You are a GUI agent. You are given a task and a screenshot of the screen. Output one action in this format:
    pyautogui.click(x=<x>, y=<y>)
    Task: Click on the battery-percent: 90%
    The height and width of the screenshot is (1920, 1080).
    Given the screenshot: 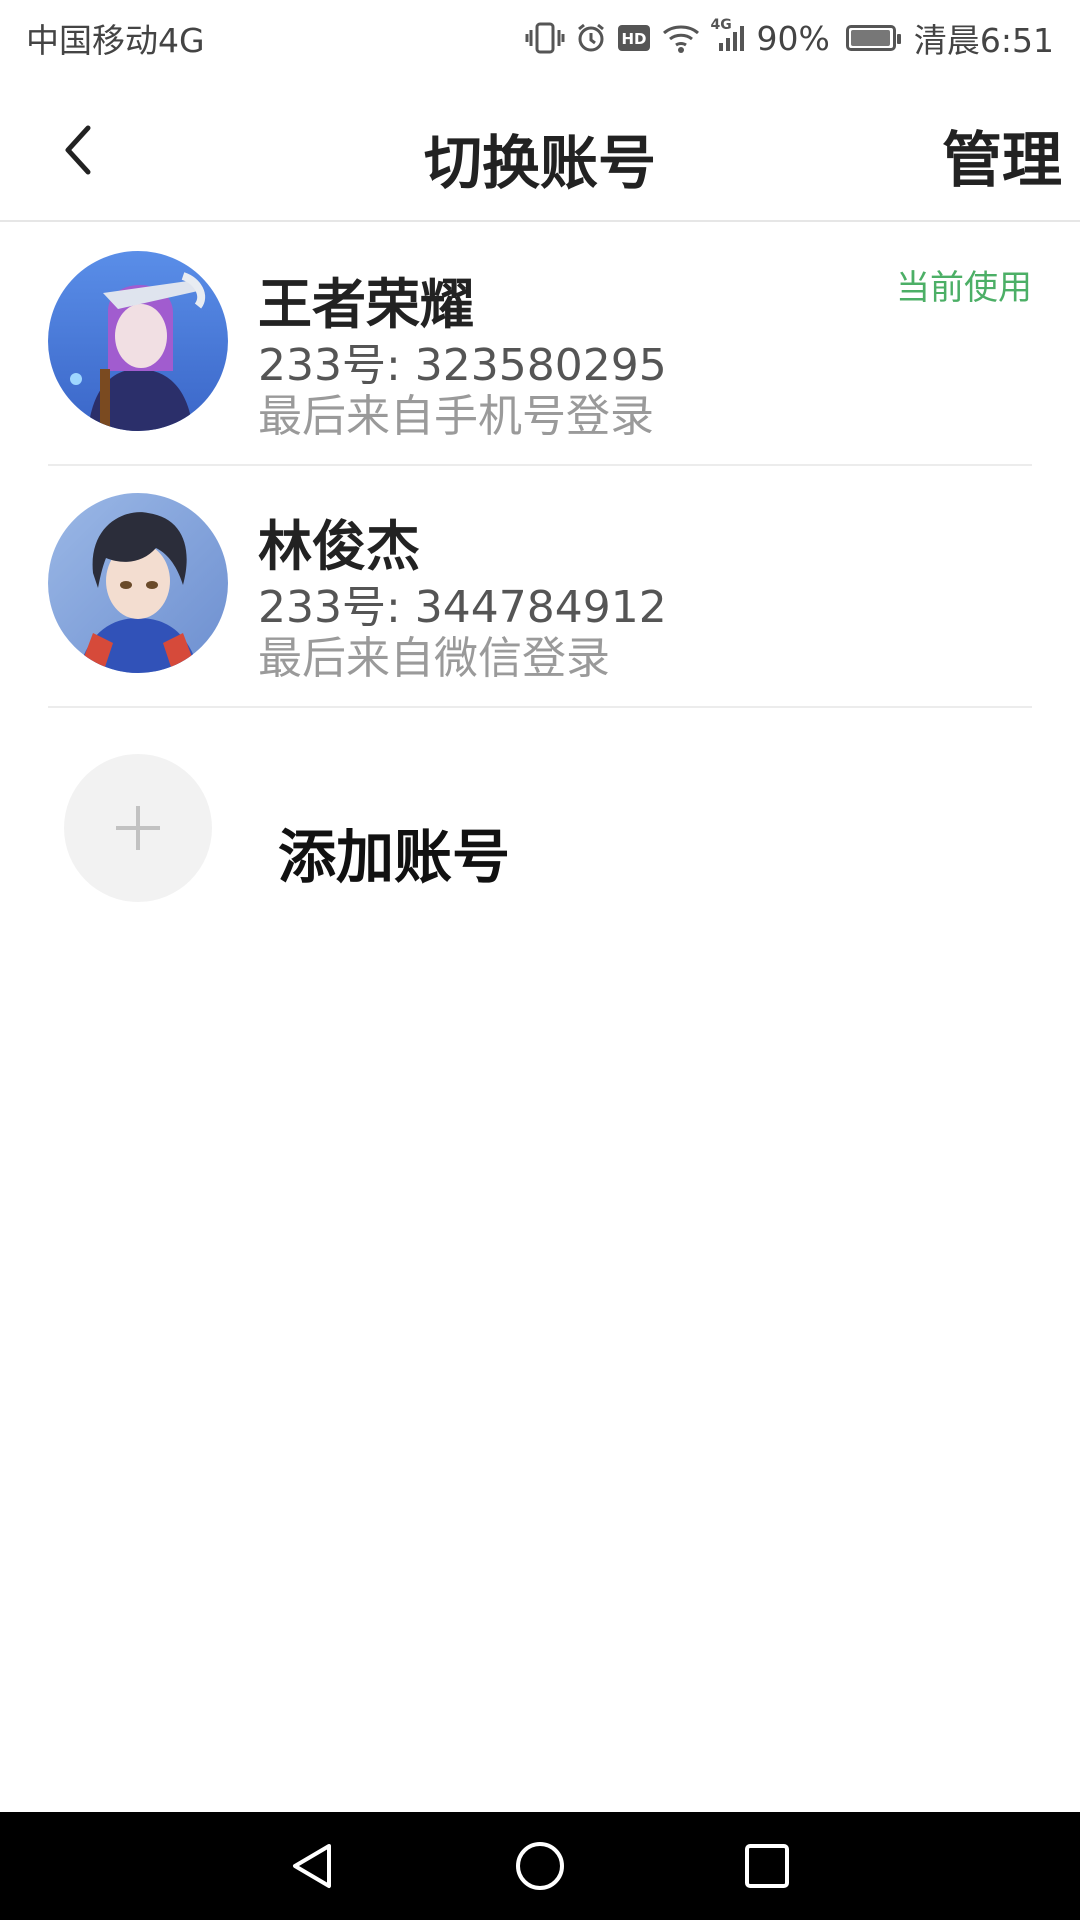 What is the action you would take?
    pyautogui.click(x=793, y=38)
    